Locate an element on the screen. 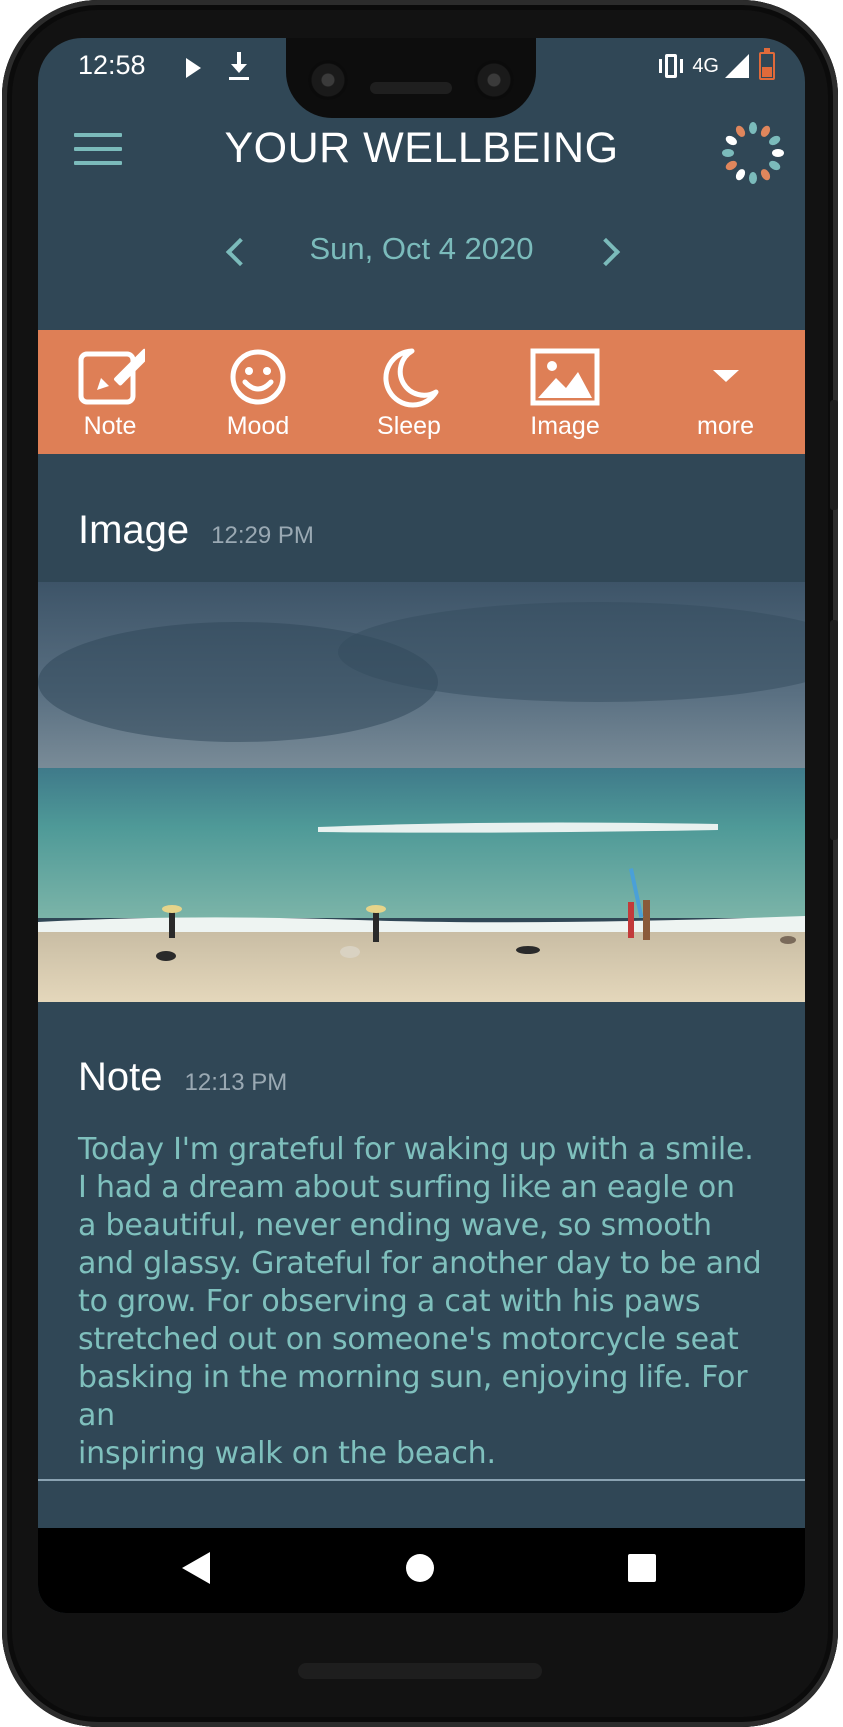 The width and height of the screenshot is (843, 1727). add-image-button: Image is located at coordinates (565, 392).